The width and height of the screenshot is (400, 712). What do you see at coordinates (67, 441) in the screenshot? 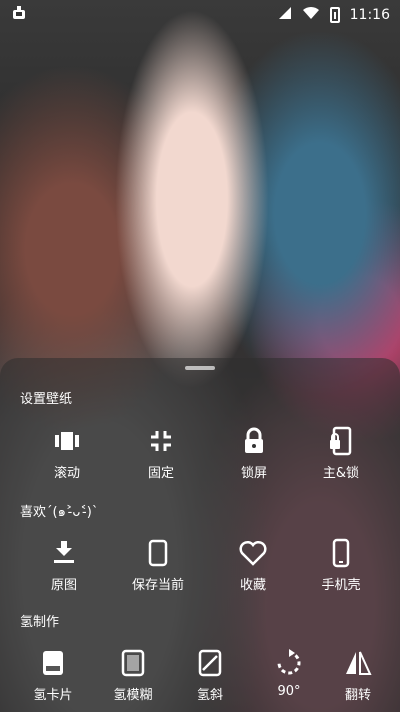
I see `scroll-icon` at bounding box center [67, 441].